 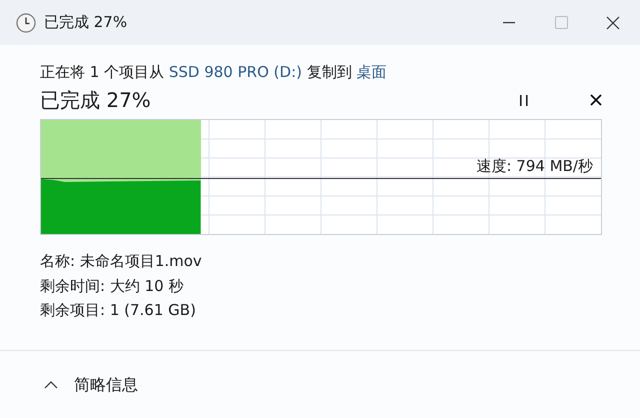 What do you see at coordinates (509, 23) in the screenshot?
I see `minimize-icon` at bounding box center [509, 23].